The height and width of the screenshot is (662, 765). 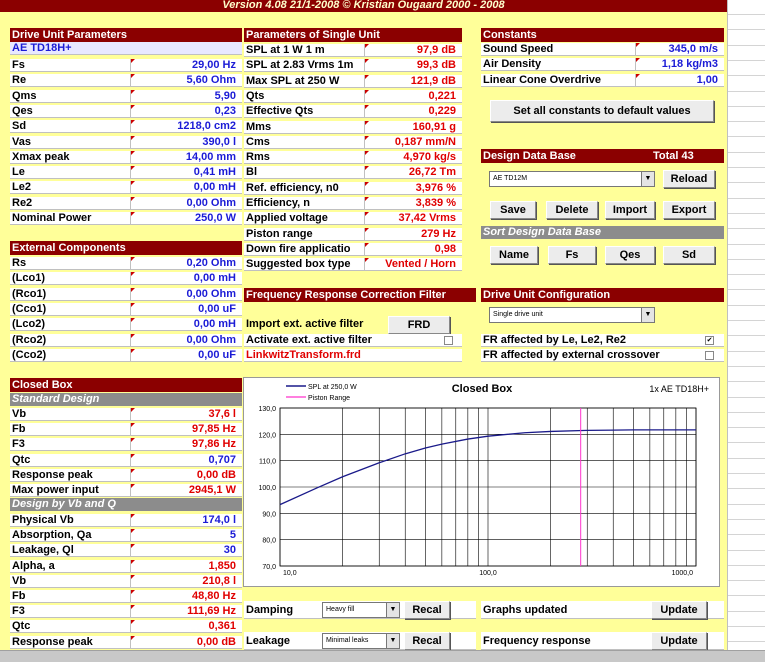 I want to click on sort-fs-button: Fs, so click(x=572, y=255).